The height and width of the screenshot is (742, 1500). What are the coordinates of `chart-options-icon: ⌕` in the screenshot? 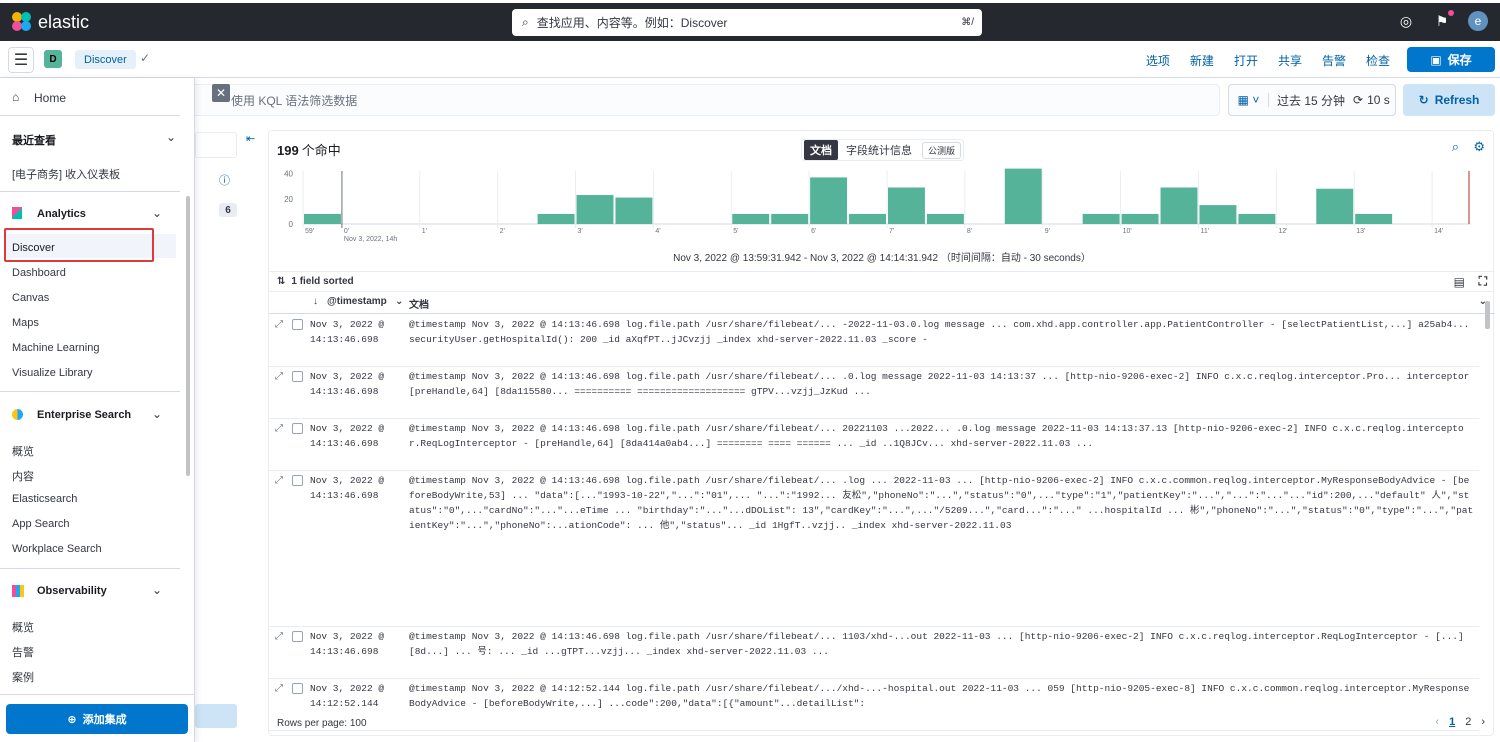 It's located at (1455, 147).